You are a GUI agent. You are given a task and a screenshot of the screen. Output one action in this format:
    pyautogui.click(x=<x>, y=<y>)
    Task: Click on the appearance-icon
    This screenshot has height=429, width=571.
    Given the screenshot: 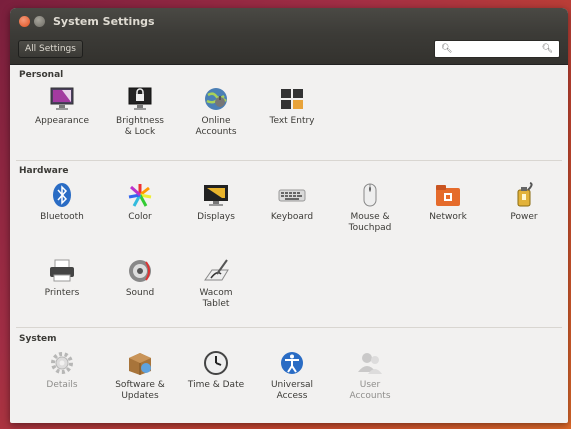 What is the action you would take?
    pyautogui.click(x=62, y=99)
    